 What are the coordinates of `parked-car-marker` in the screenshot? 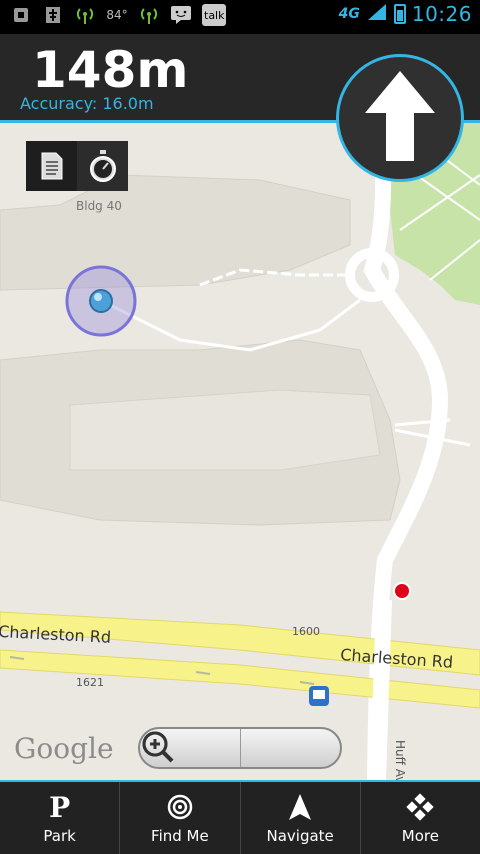 It's located at (402, 591).